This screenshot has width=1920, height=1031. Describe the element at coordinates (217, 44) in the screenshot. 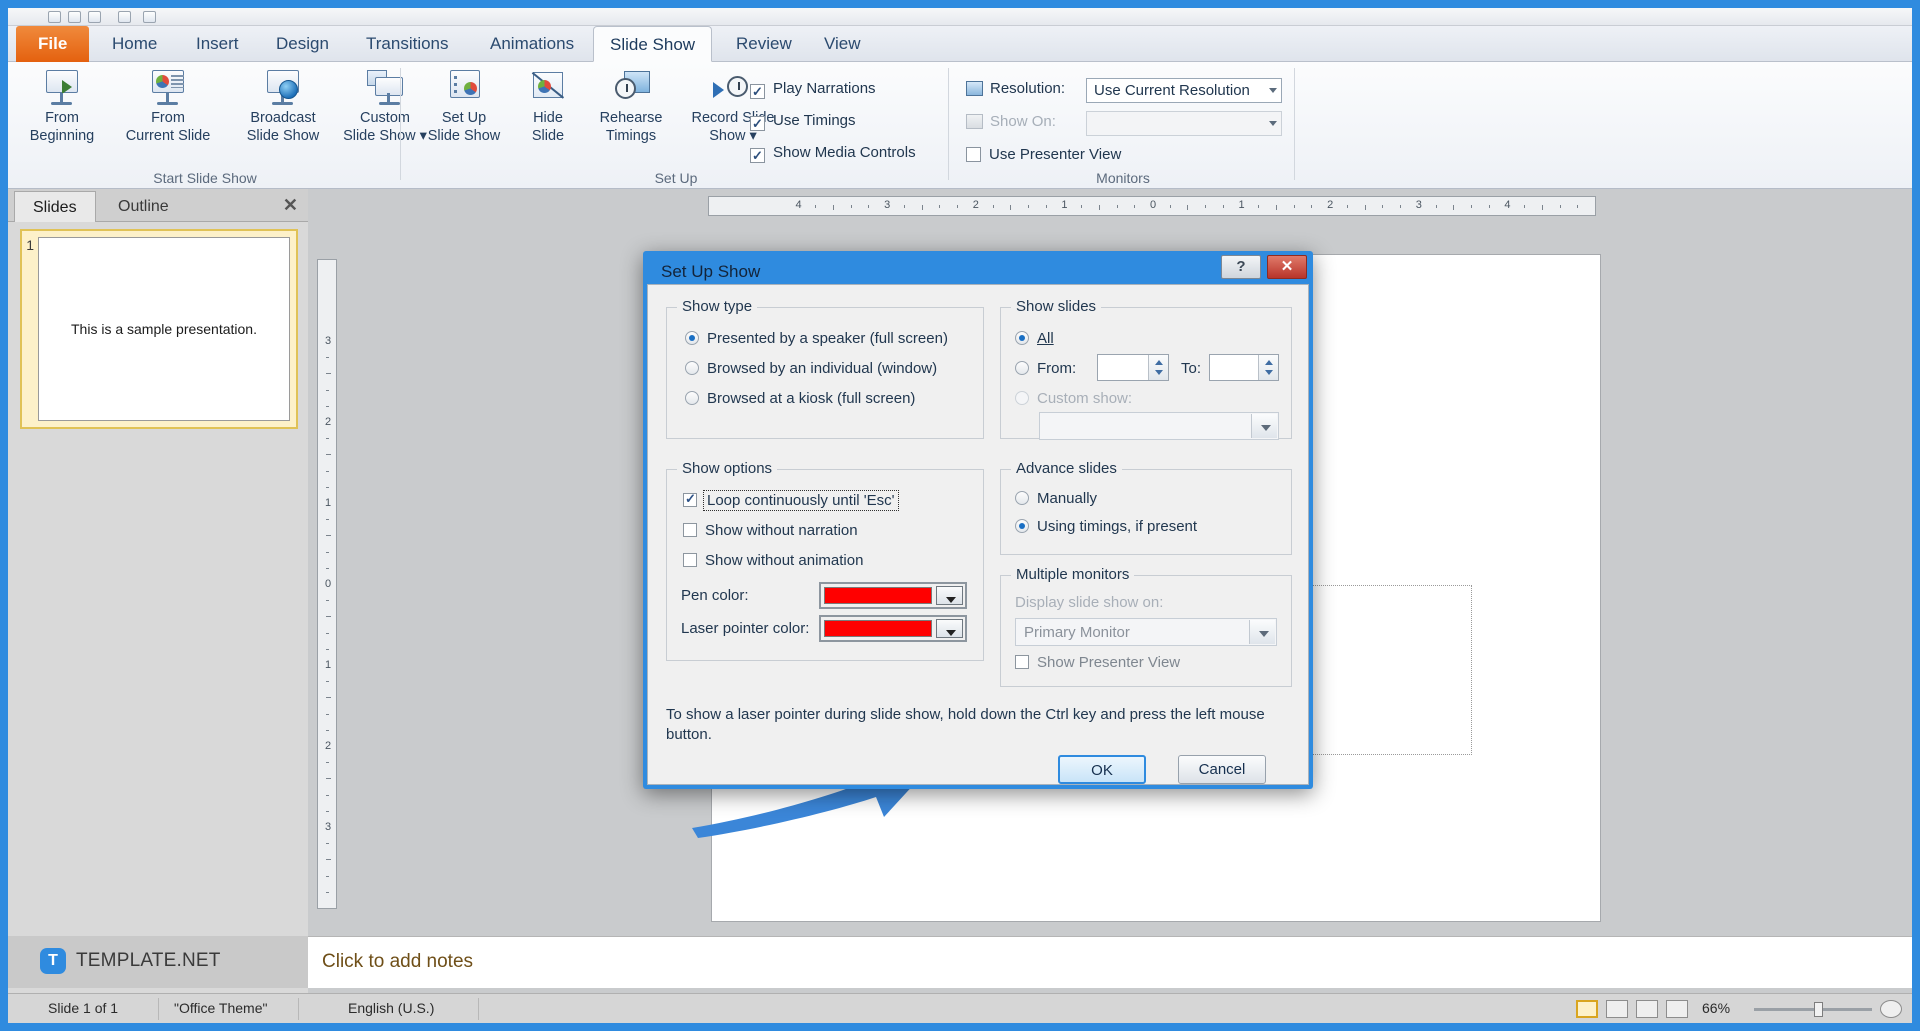

I see `tab-insert: Insert` at that location.